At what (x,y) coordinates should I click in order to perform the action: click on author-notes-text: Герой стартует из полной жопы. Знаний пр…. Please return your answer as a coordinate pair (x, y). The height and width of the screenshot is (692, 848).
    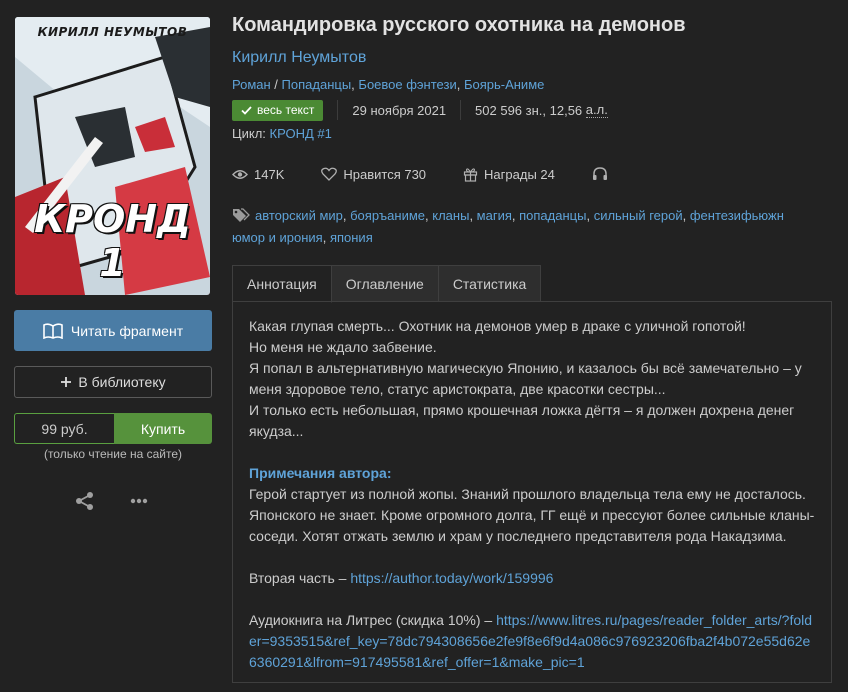
    Looking at the image, I should click on (532, 515).